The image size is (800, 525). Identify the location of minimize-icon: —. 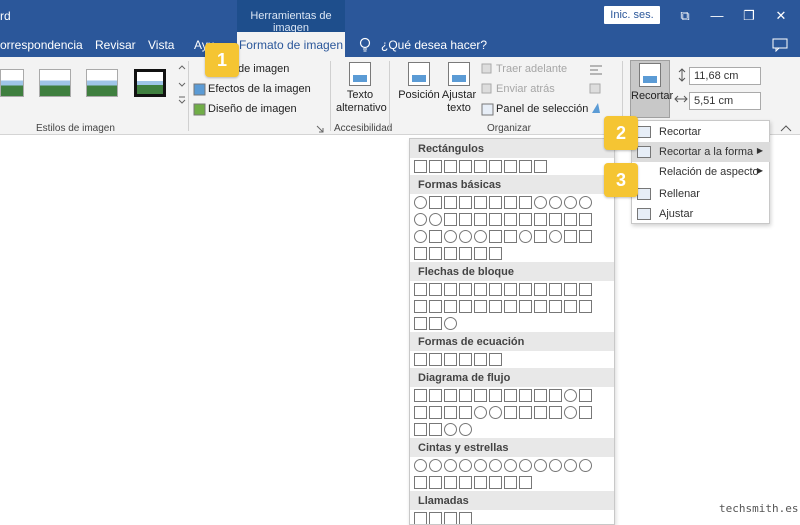
(717, 16).